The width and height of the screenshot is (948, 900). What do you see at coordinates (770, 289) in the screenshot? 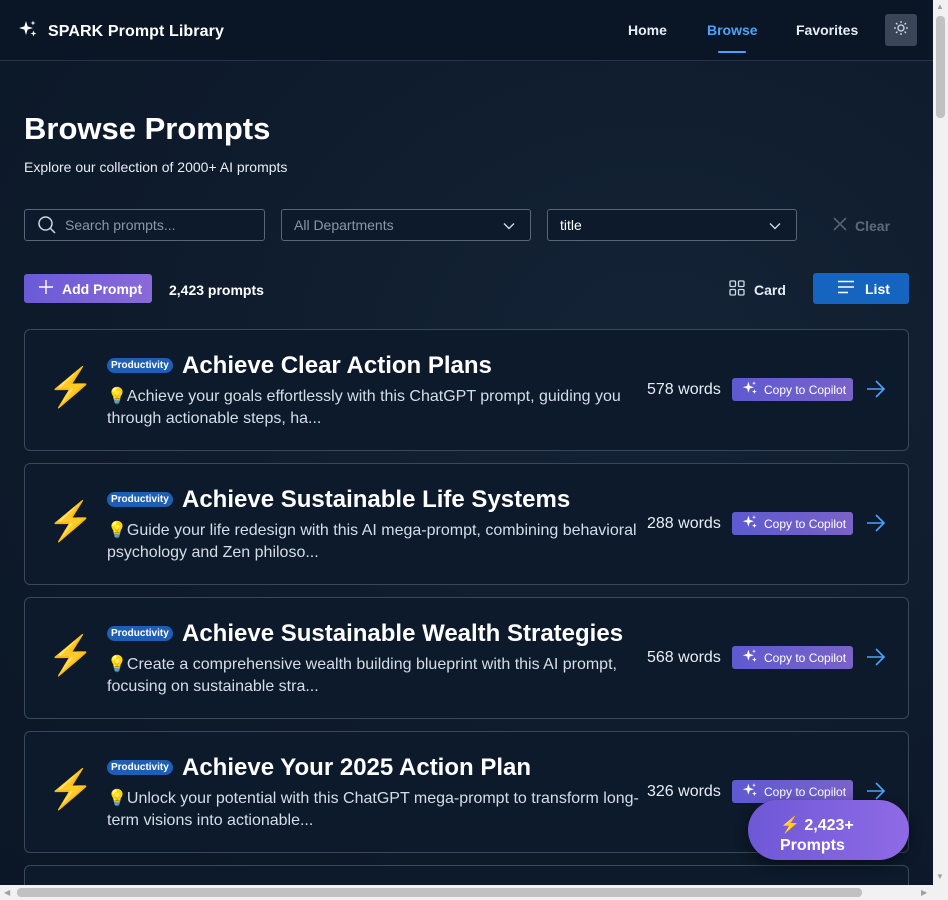
I see `card-view-label: Card` at bounding box center [770, 289].